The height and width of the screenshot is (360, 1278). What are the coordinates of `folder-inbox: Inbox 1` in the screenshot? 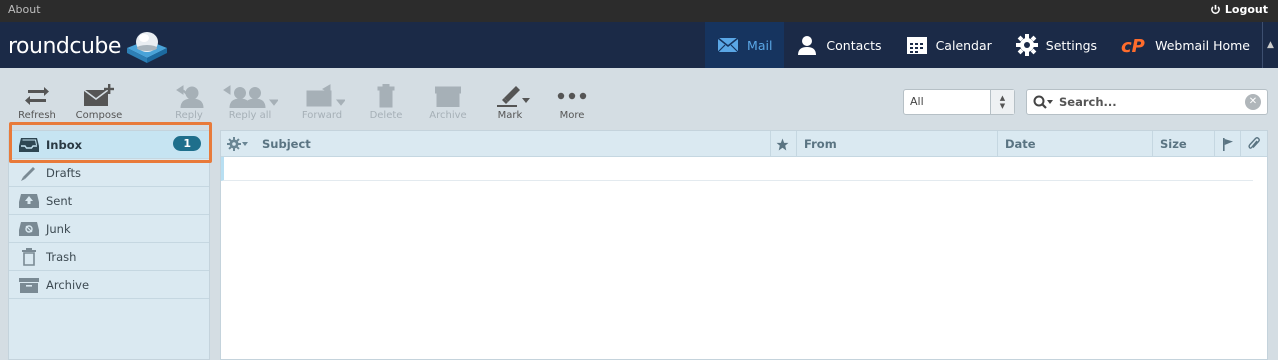 It's located at (109, 145).